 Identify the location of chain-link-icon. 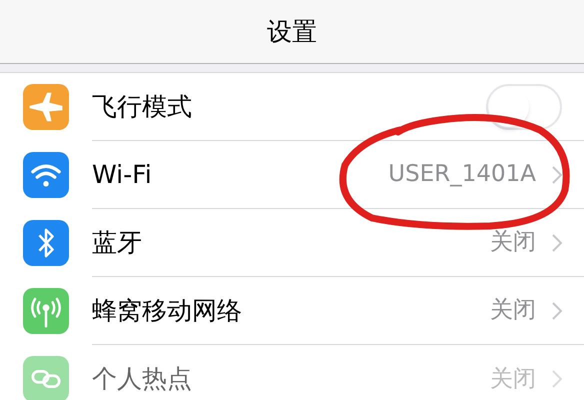
(46, 378).